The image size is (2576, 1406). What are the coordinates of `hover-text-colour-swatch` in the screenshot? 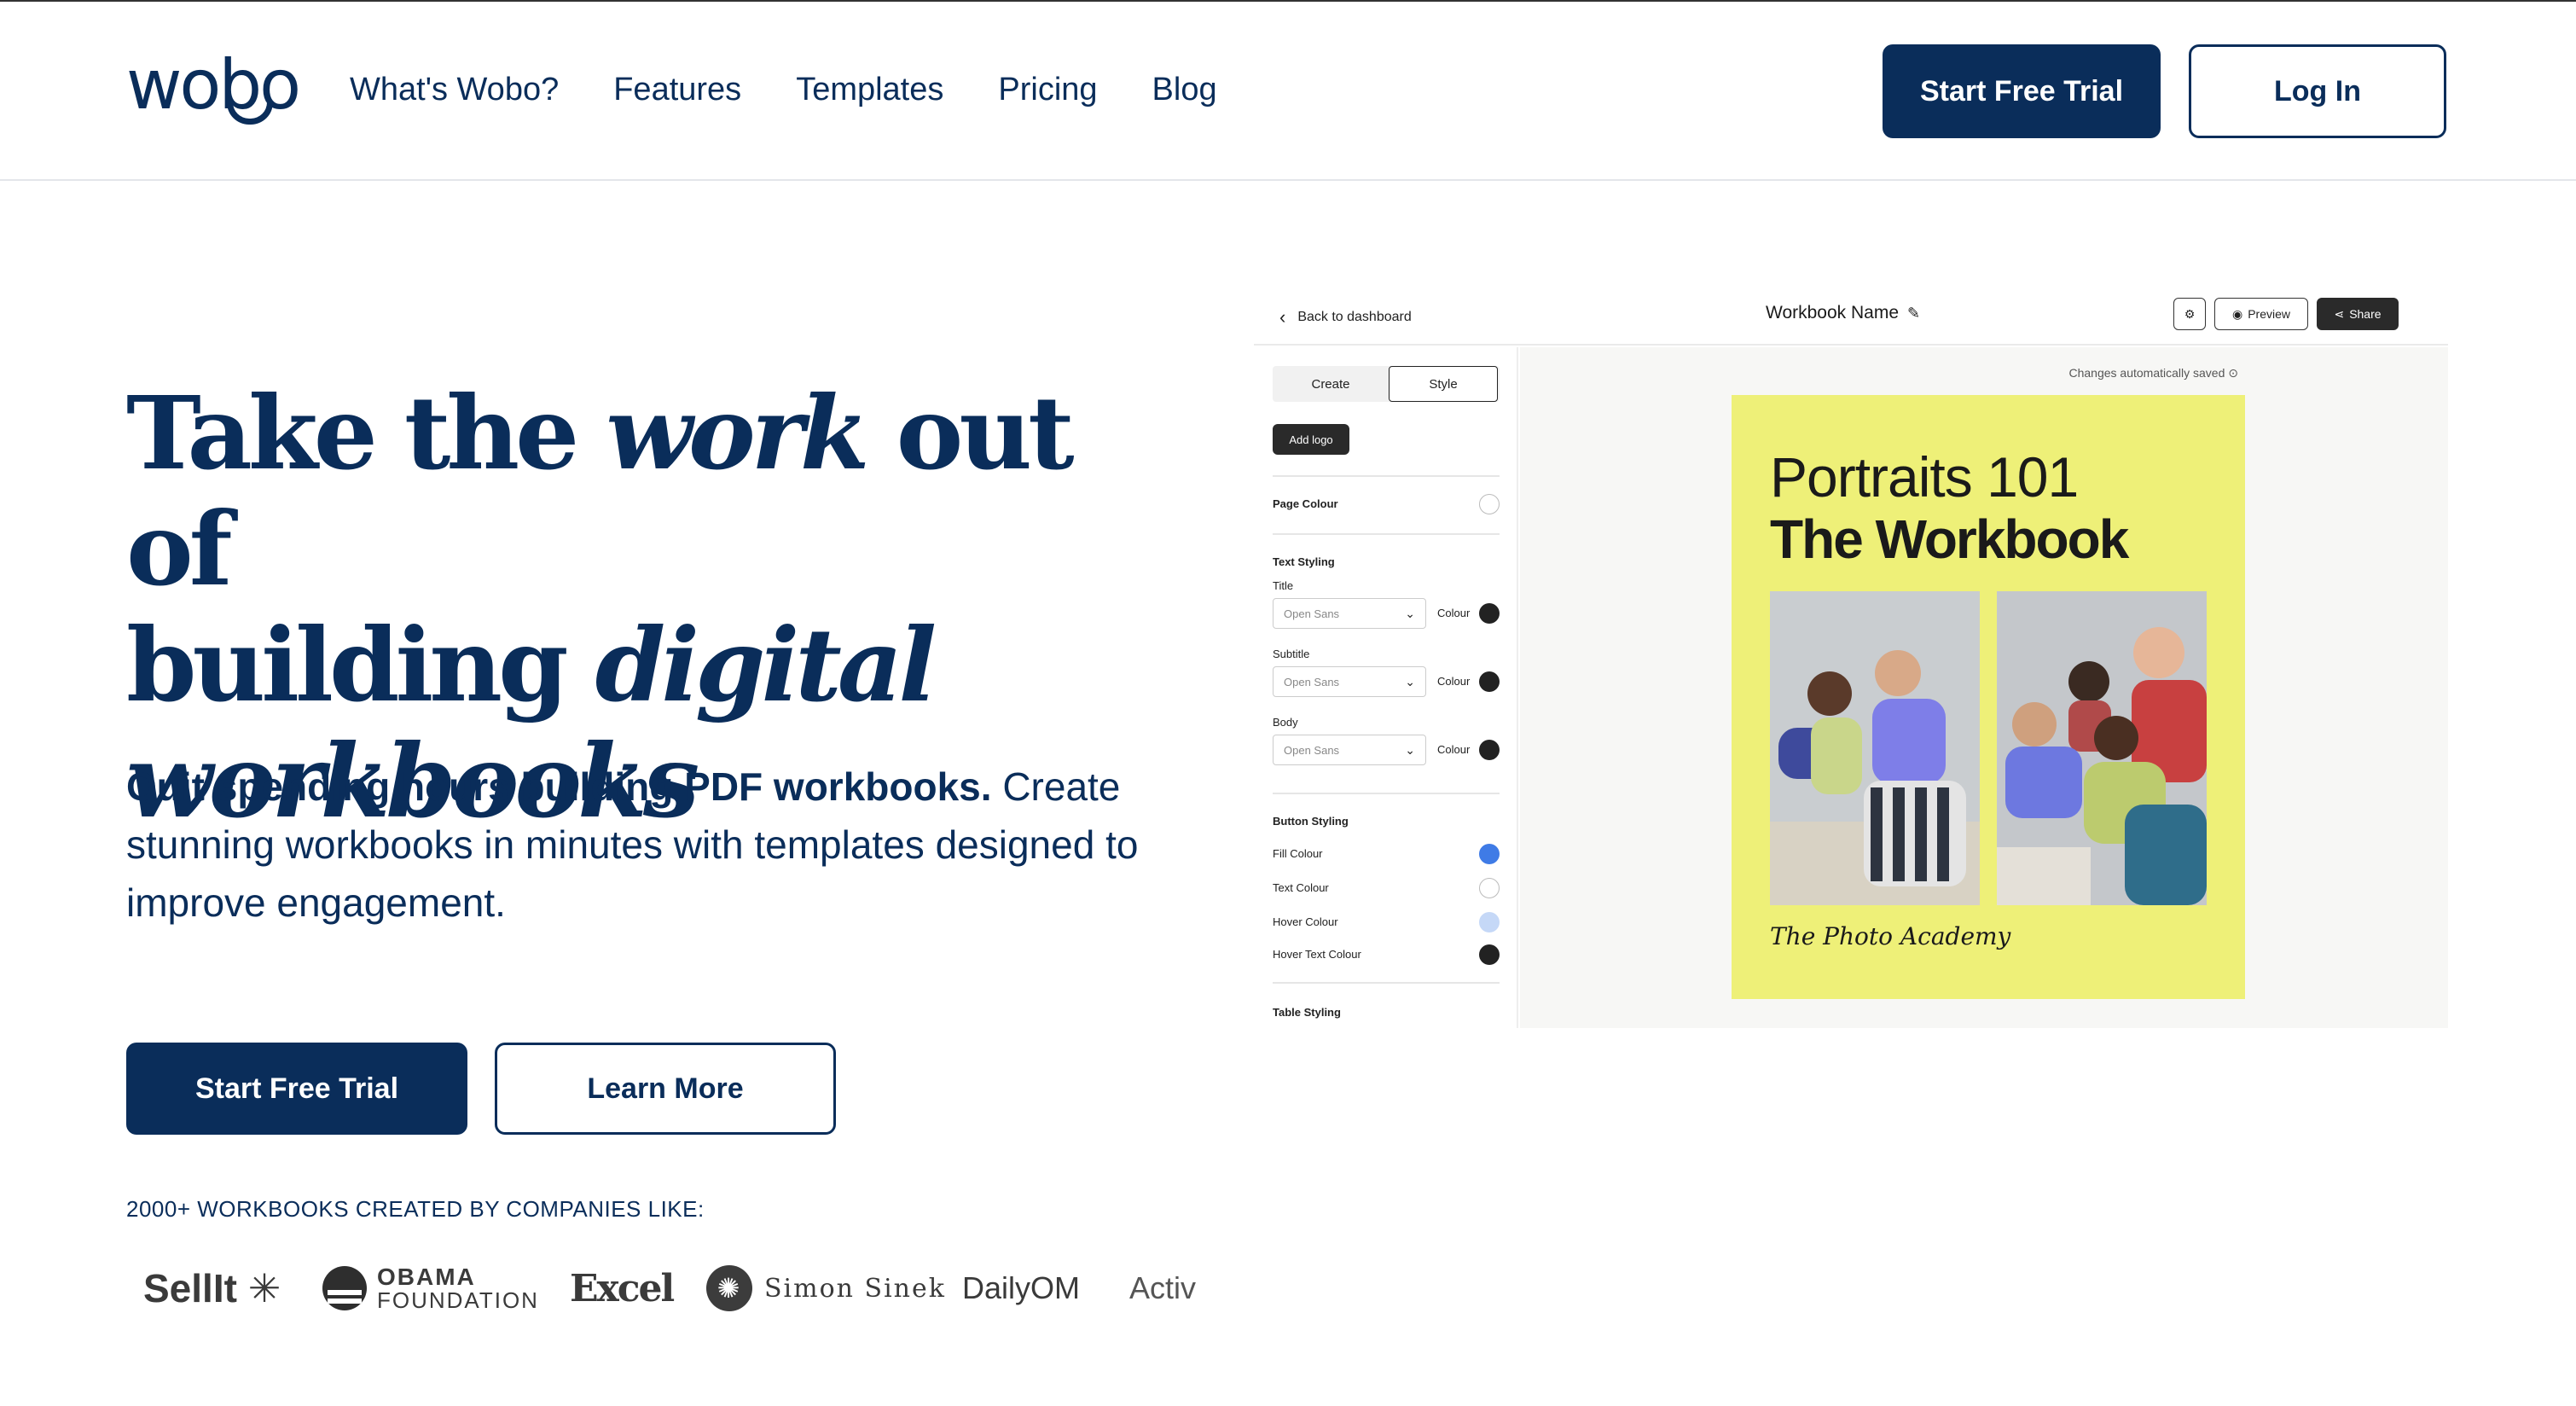 It's located at (1489, 954).